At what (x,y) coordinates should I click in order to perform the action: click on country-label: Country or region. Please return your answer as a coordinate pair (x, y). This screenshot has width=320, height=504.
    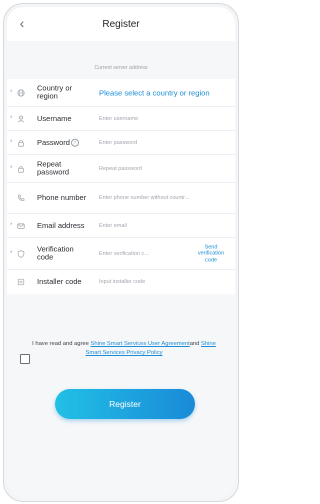
    Looking at the image, I should click on (55, 92).